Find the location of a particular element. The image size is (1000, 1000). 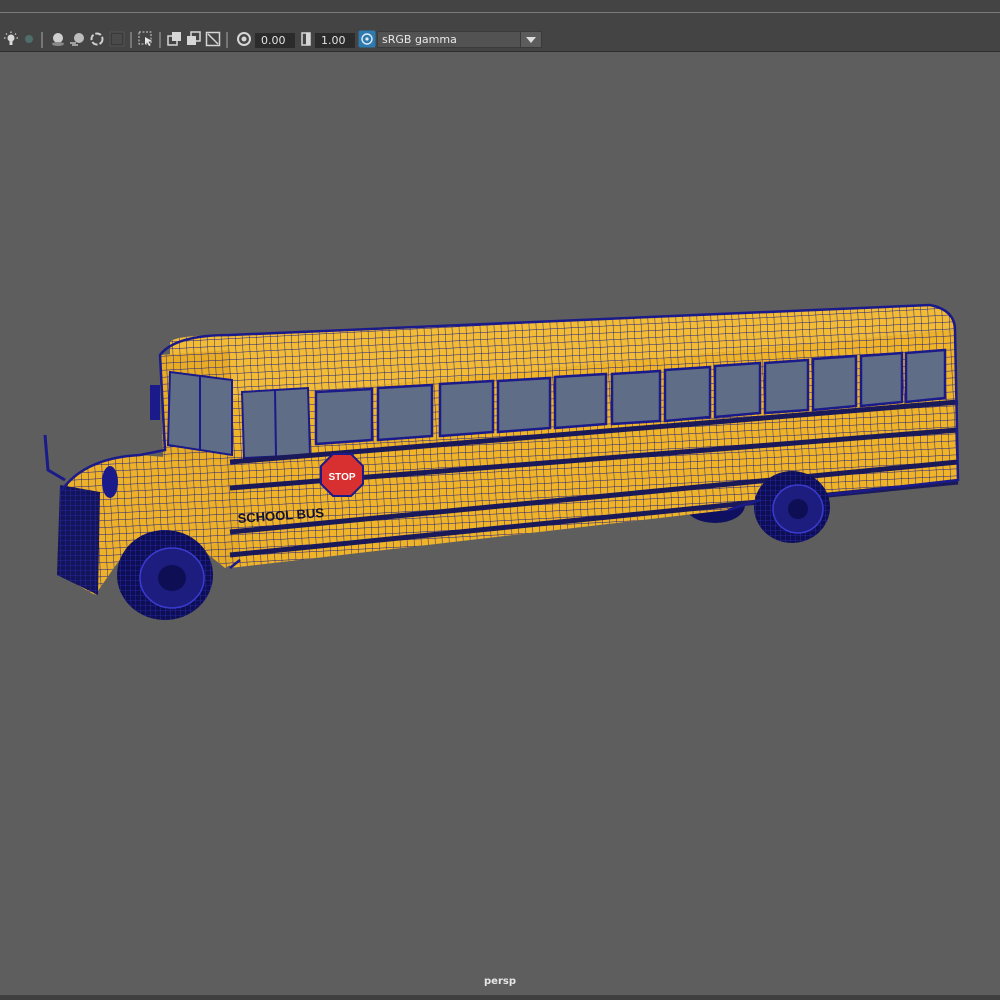

light-bulb-icon is located at coordinates (11, 39).